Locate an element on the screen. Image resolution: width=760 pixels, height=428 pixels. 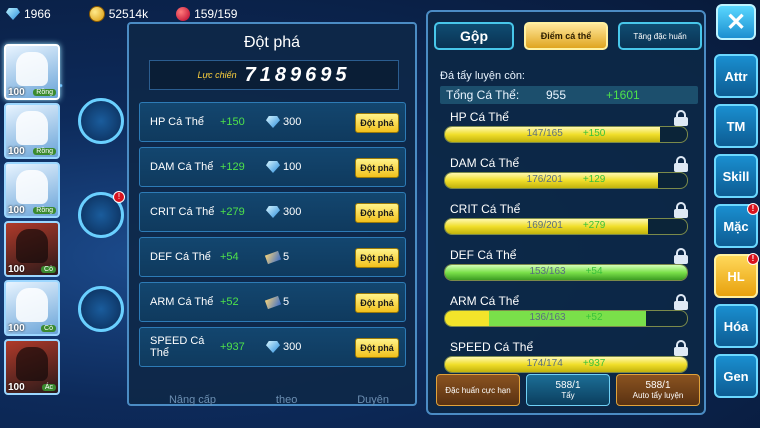
feature-orbs: ! is located at coordinates (101, 239).